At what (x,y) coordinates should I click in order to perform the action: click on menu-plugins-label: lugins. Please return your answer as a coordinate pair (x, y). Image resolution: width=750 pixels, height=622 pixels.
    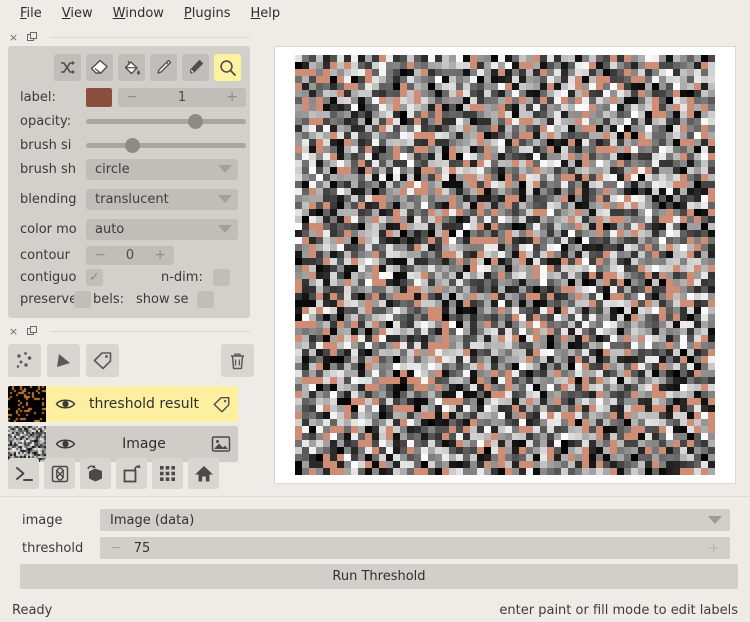
    Looking at the image, I should click on (211, 13).